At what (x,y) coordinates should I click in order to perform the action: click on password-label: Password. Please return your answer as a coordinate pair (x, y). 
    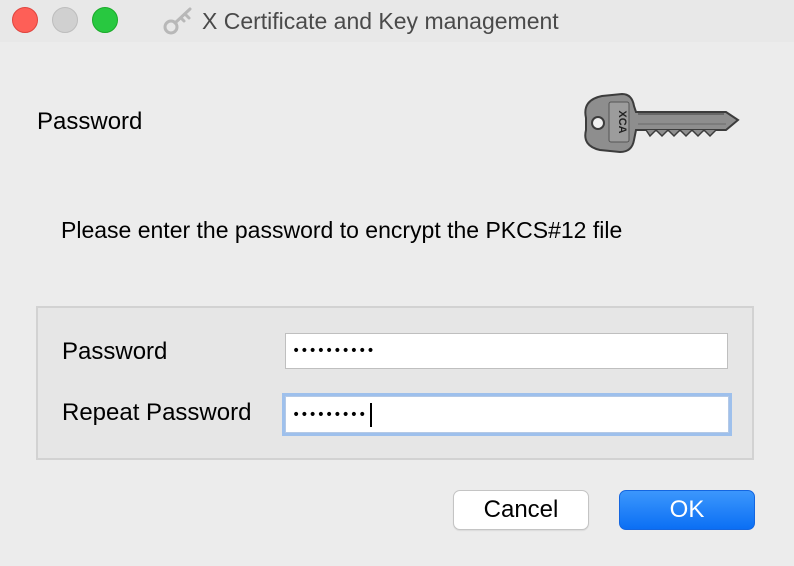
    Looking at the image, I should click on (115, 351).